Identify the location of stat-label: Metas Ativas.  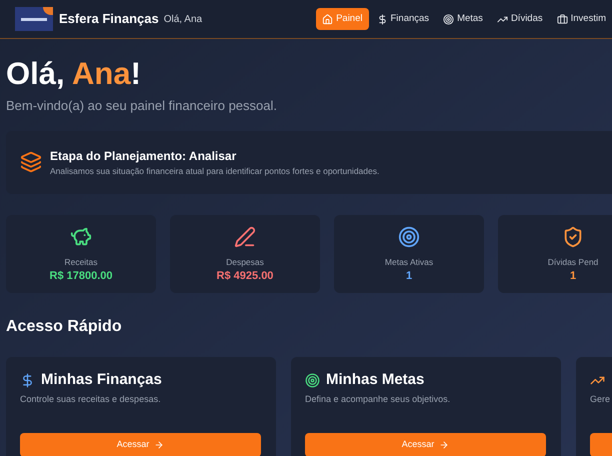
(409, 262).